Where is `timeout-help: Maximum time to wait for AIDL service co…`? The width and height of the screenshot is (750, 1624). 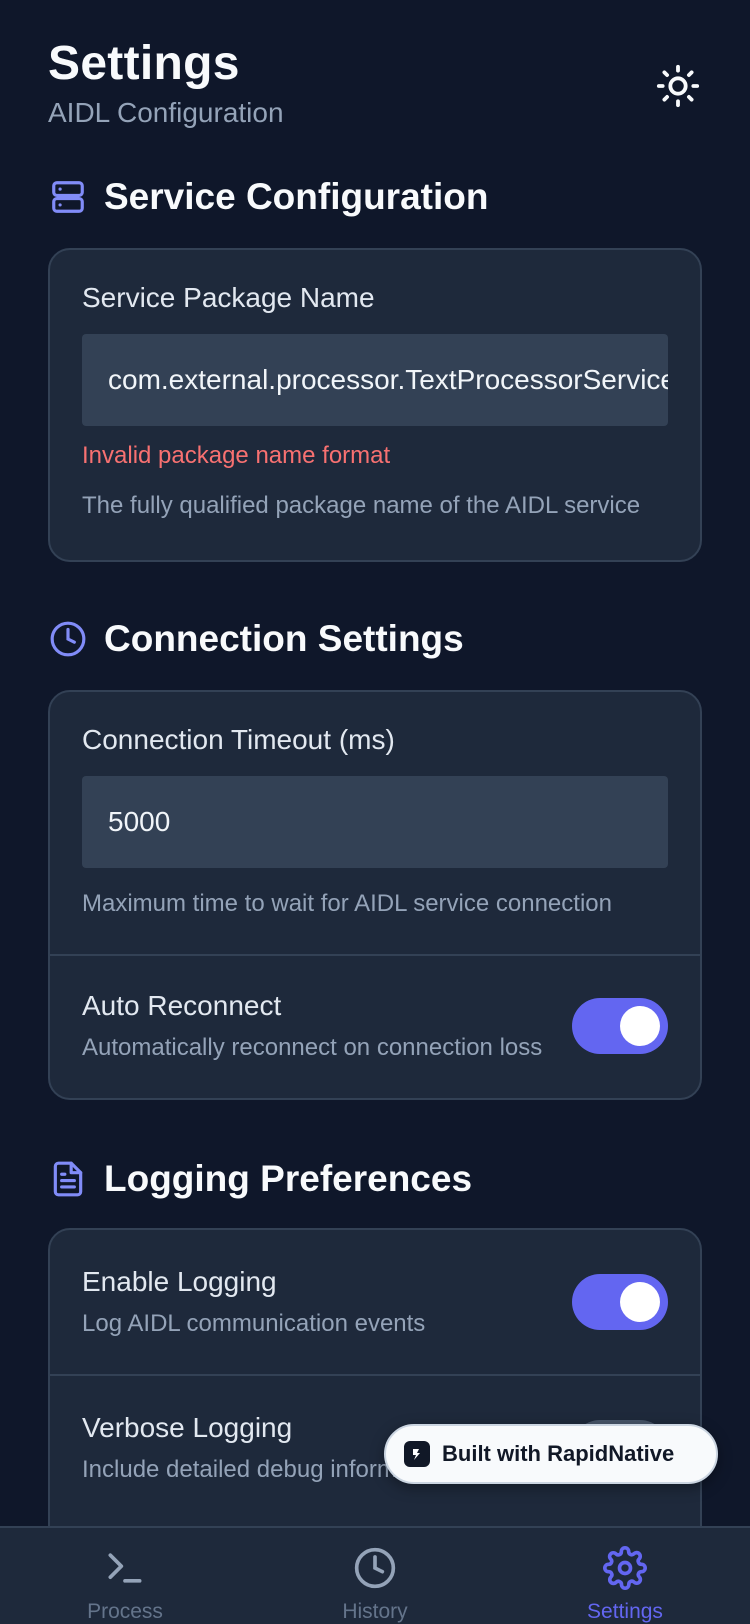
timeout-help: Maximum time to wait for AIDL service co… is located at coordinates (347, 903).